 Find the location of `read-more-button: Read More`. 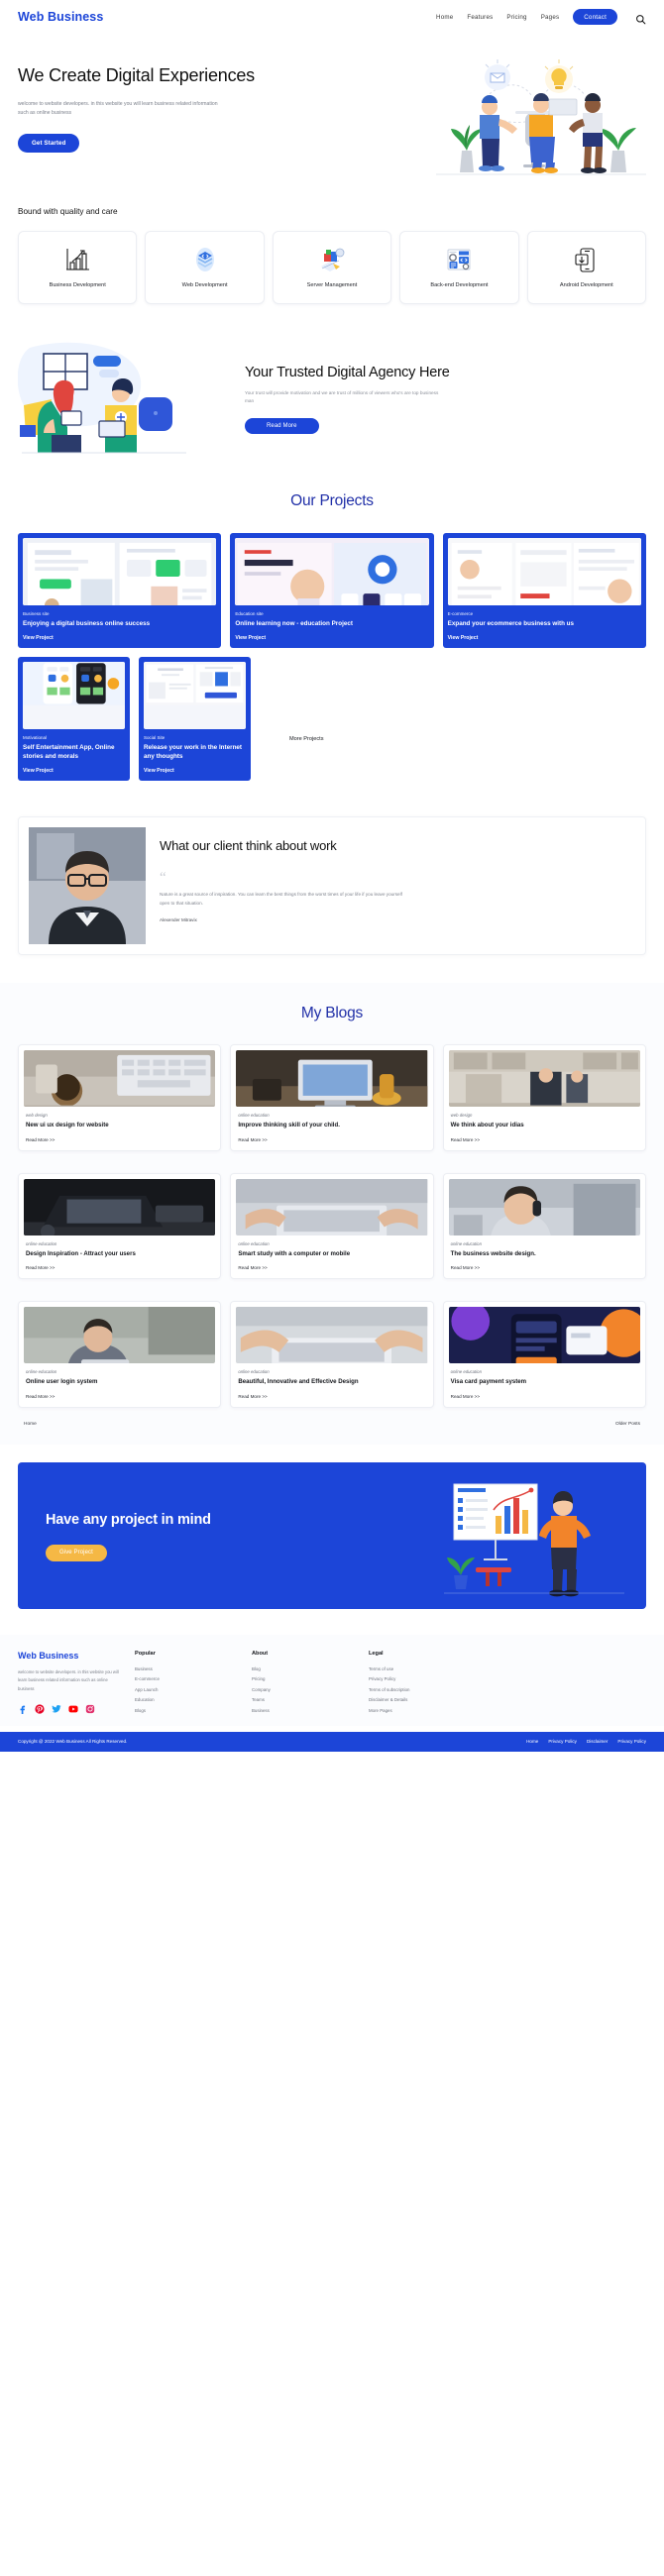

read-more-button: Read More is located at coordinates (282, 425).